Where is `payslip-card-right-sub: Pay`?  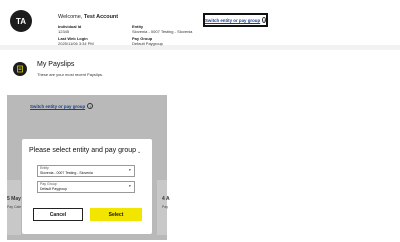 payslip-card-right-sub: Pay is located at coordinates (165, 207).